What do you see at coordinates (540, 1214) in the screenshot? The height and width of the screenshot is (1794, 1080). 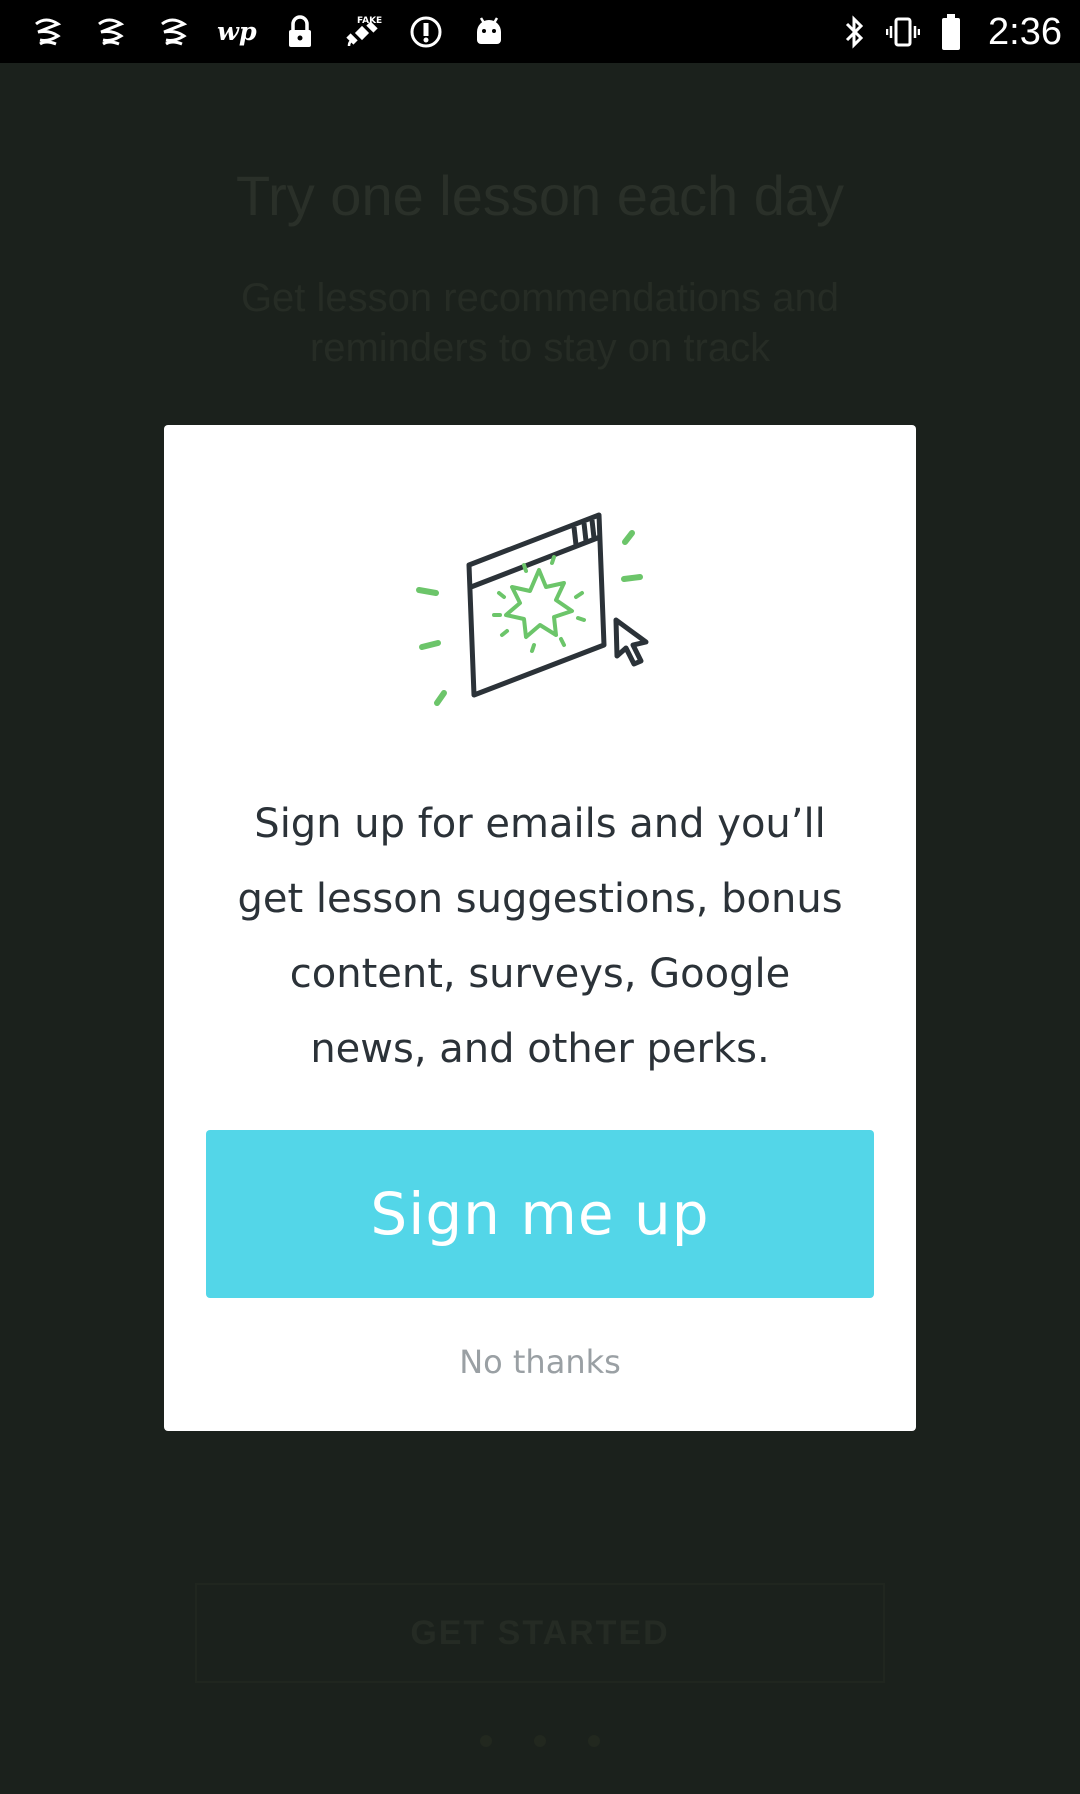 I see `sign-me-up-button: Sign me up` at bounding box center [540, 1214].